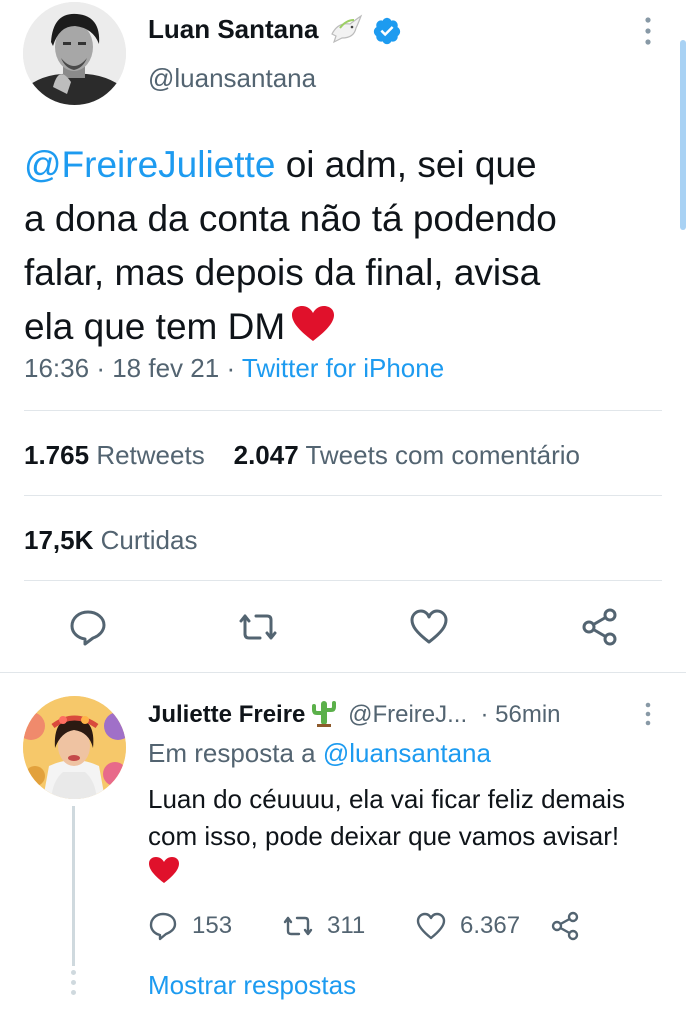 This screenshot has height=1024, width=686. I want to click on dove-emoji-icon, so click(347, 29).